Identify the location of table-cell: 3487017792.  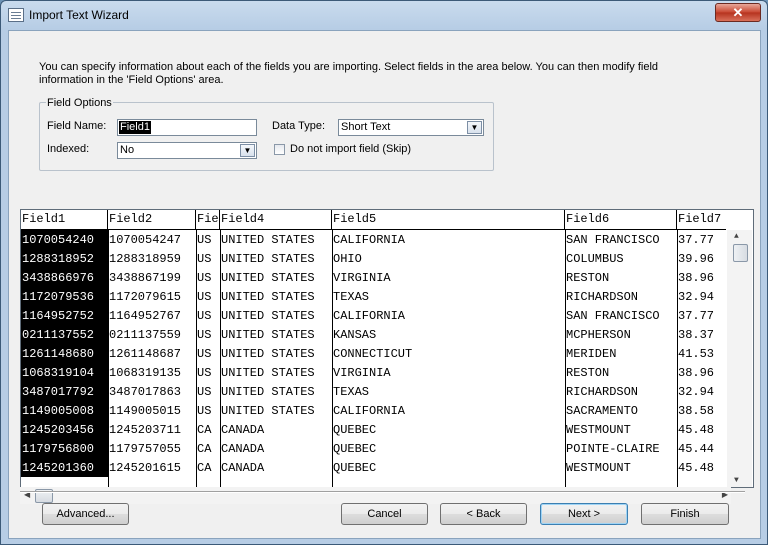
(64, 391).